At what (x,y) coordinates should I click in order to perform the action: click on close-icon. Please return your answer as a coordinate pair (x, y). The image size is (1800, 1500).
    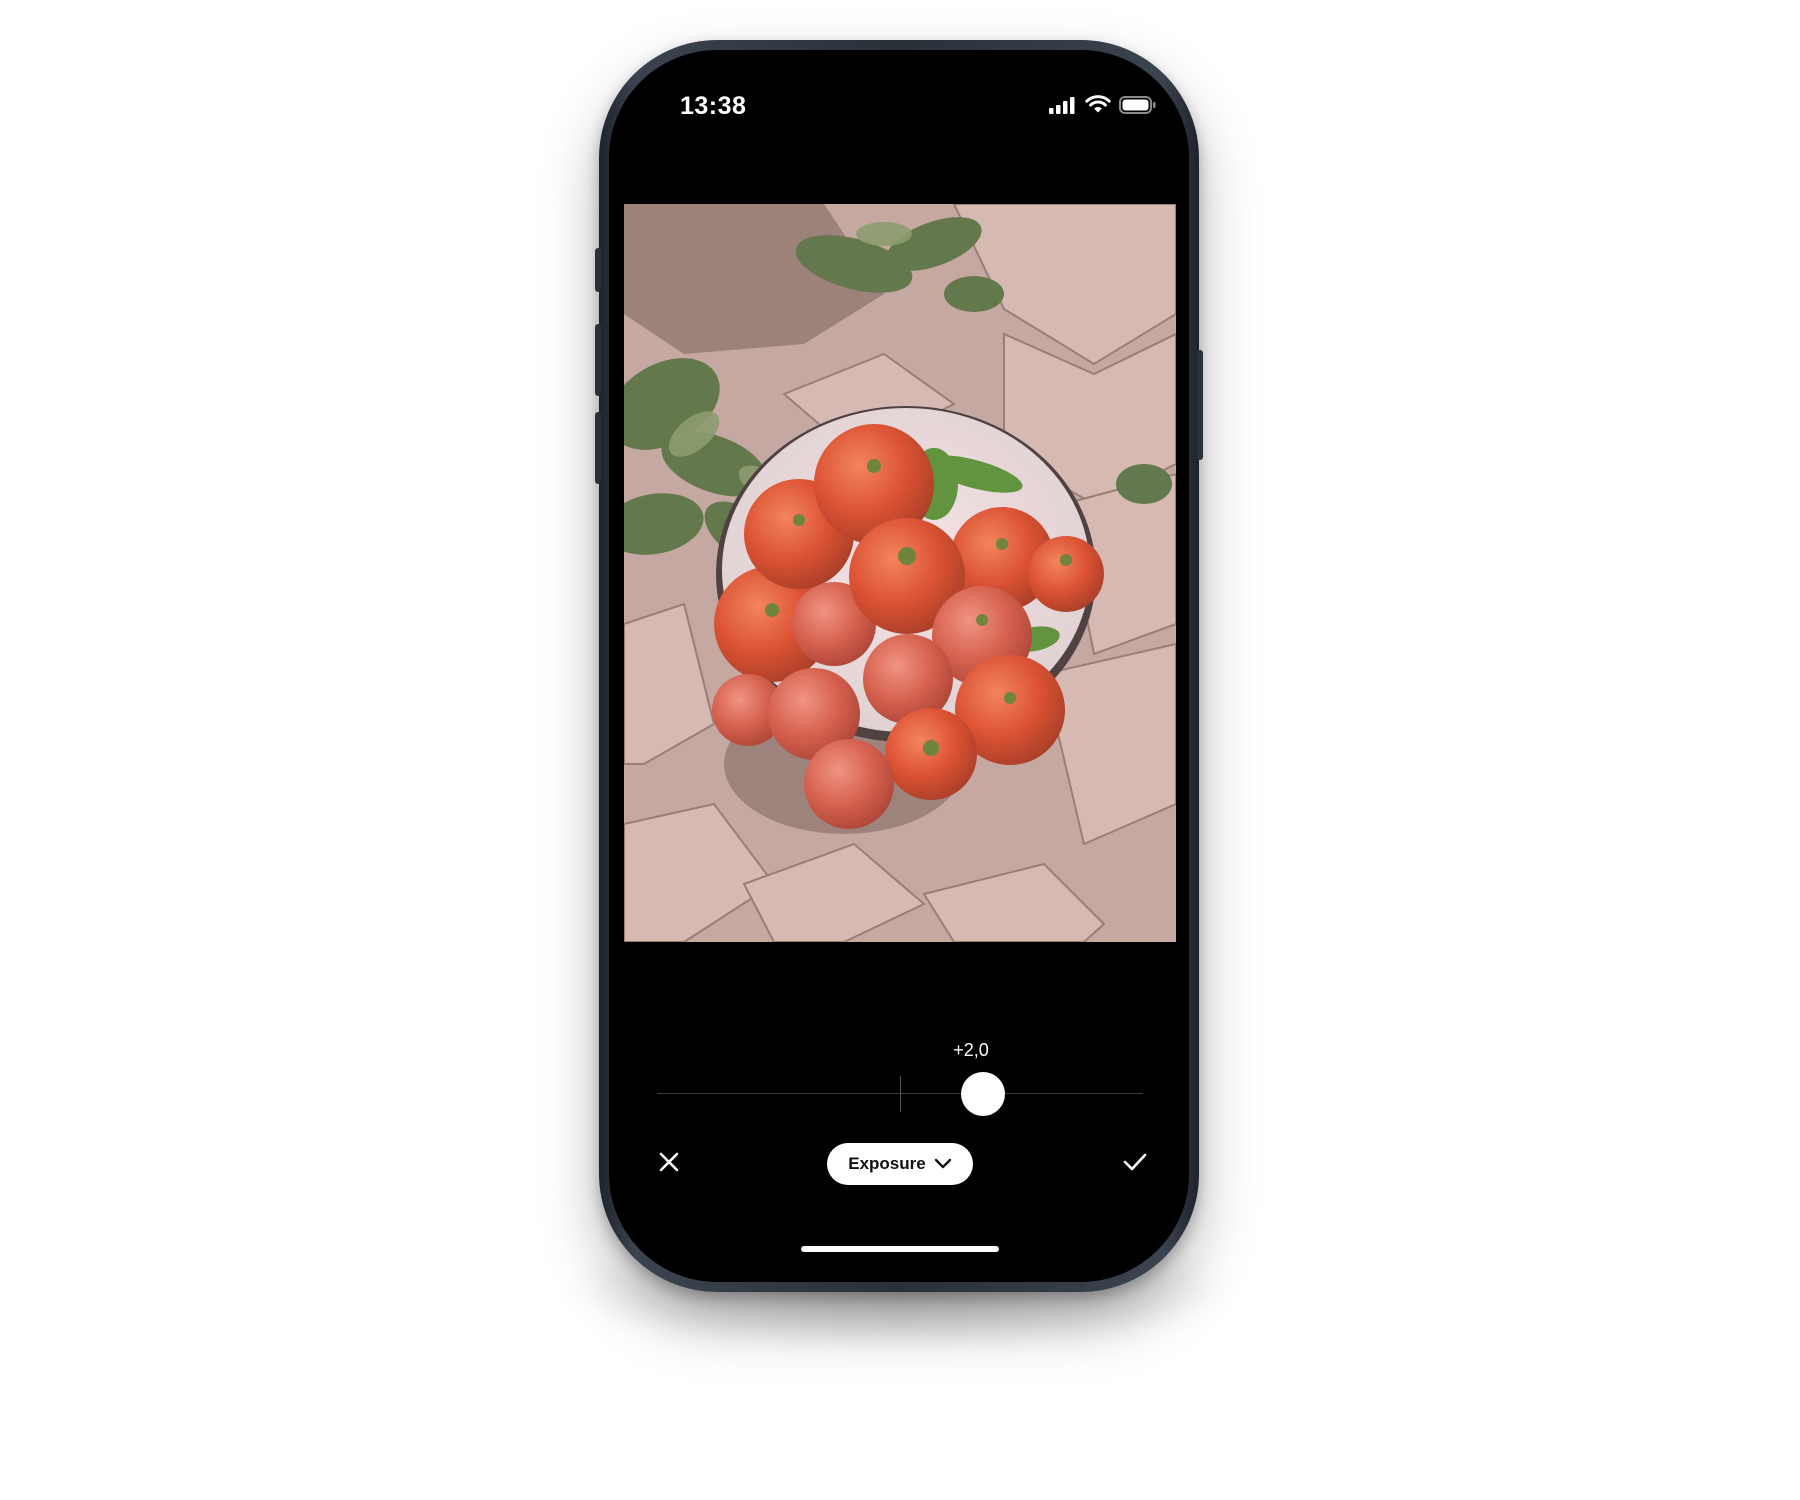
    Looking at the image, I should click on (669, 1164).